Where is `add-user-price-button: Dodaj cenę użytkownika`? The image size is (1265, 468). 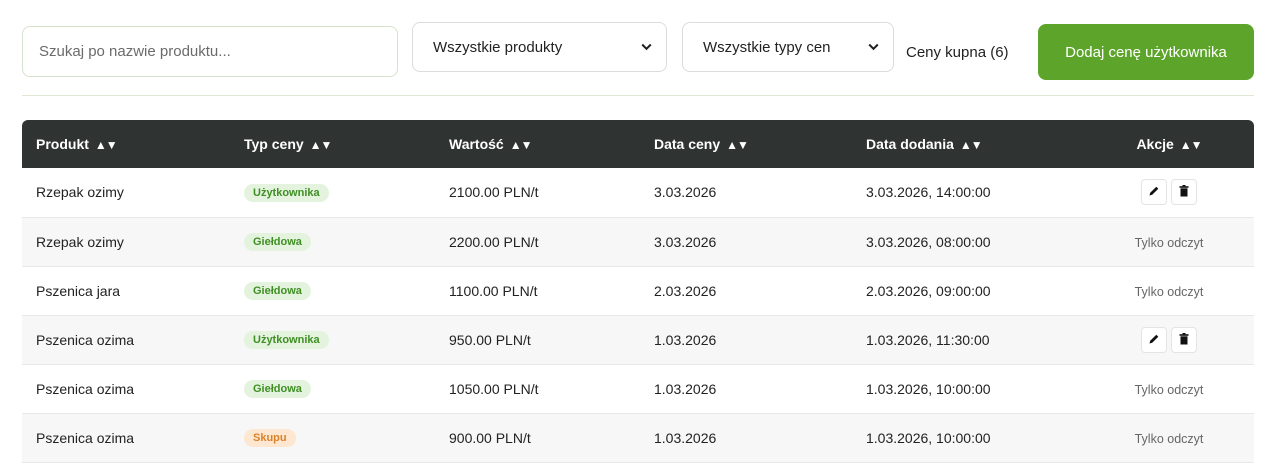 add-user-price-button: Dodaj cenę użytkownika is located at coordinates (1146, 52).